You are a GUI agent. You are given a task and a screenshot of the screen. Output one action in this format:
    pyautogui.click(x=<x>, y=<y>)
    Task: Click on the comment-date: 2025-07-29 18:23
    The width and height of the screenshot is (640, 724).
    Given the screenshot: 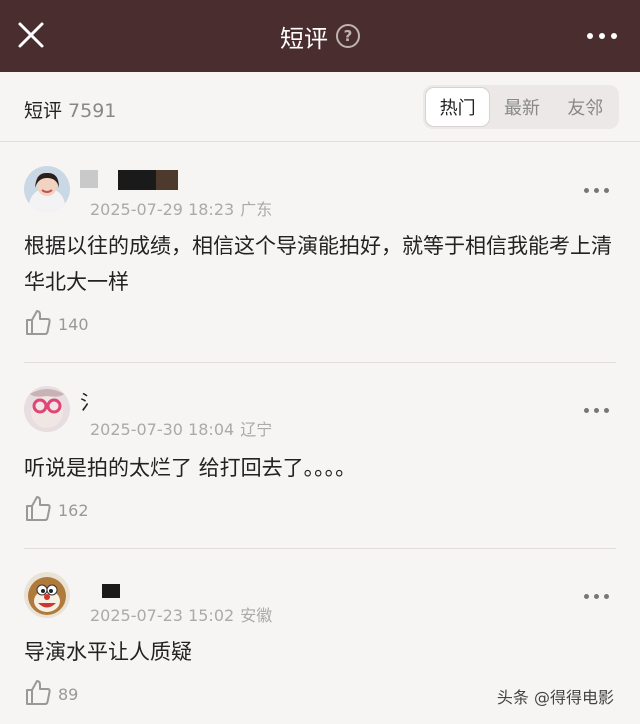 What is the action you would take?
    pyautogui.click(x=162, y=209)
    